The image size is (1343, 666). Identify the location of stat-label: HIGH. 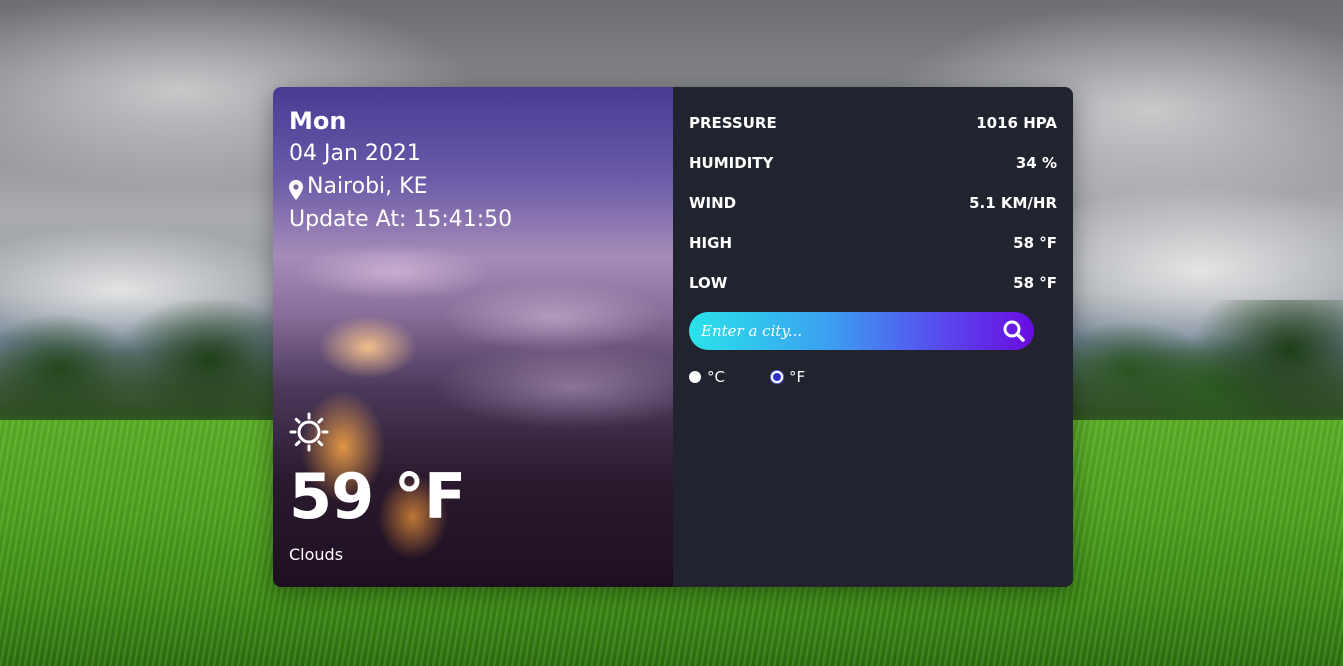
(711, 243).